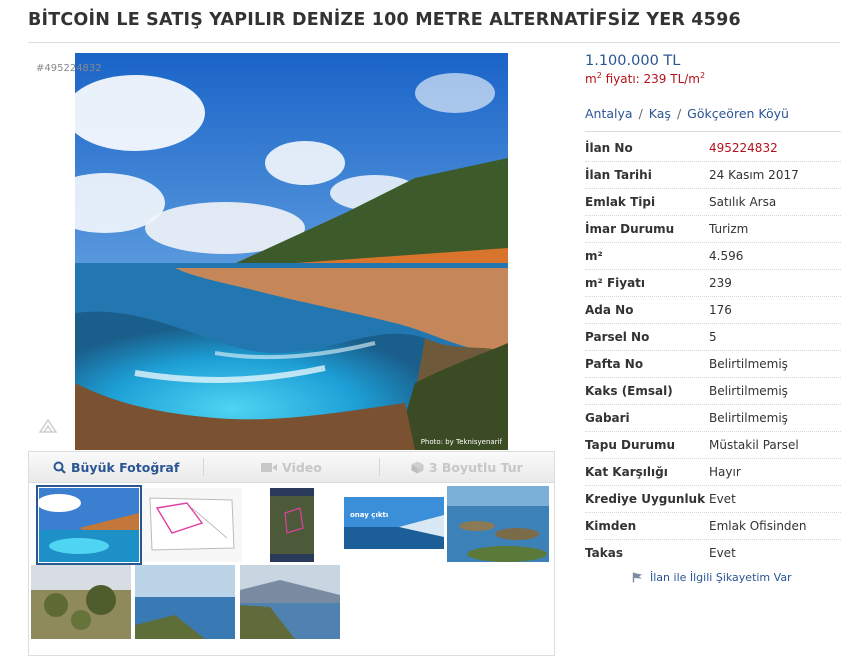  Describe the element at coordinates (645, 499) in the screenshot. I see `info-key: Krediye Uygunluk` at that location.